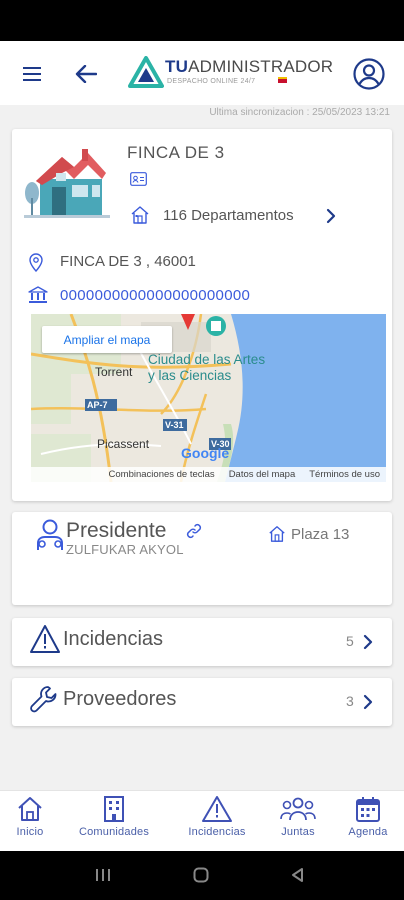 This screenshot has height=900, width=404. Describe the element at coordinates (123, 444) in the screenshot. I see `map-label-picassent: Picassent` at that location.